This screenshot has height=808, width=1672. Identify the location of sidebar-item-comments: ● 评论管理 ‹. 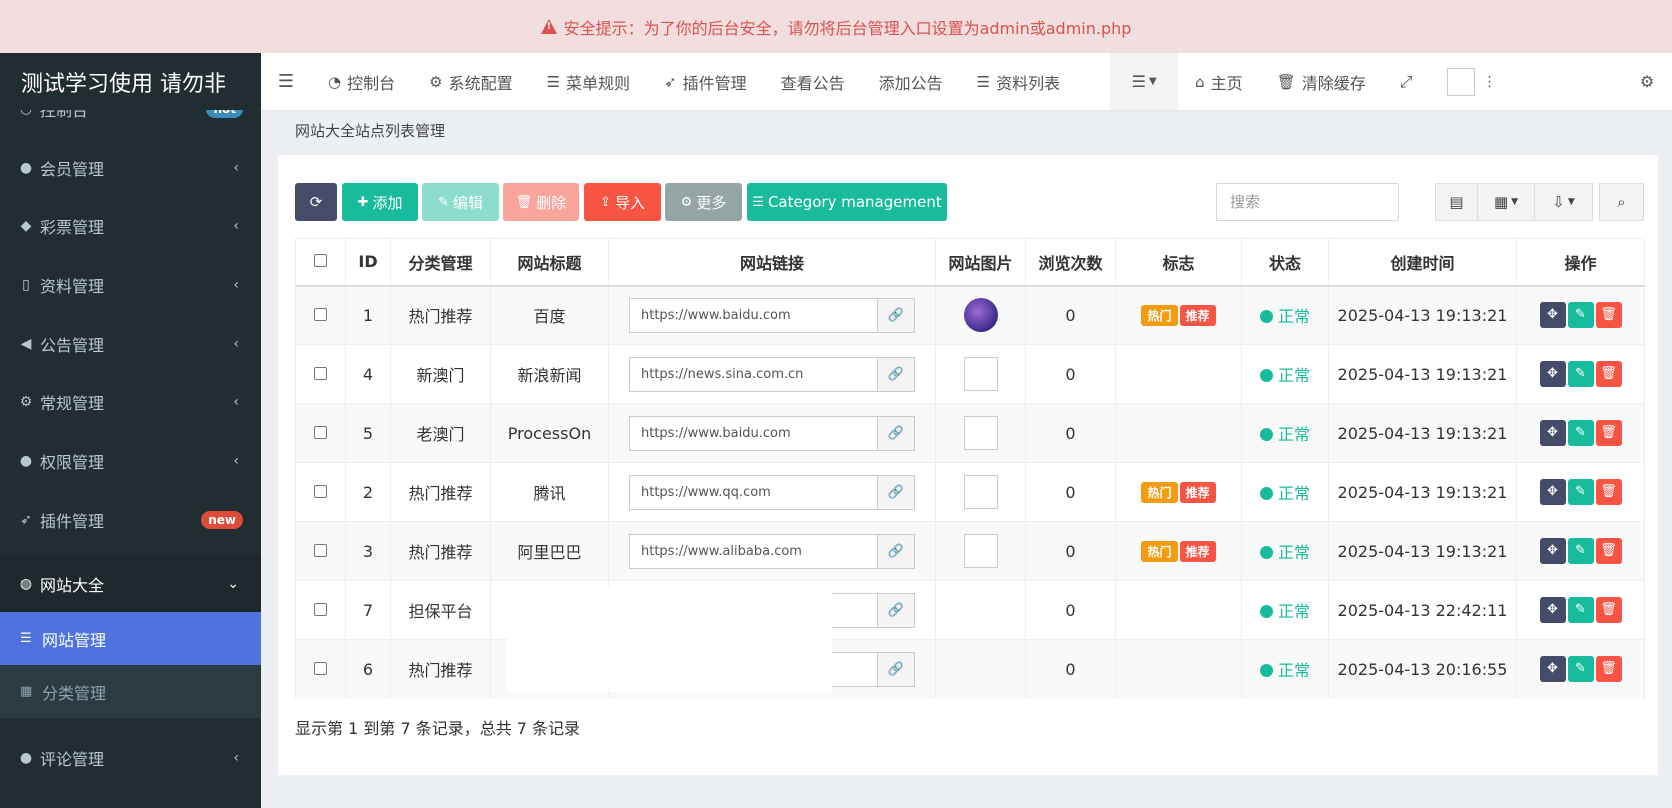
(130, 758).